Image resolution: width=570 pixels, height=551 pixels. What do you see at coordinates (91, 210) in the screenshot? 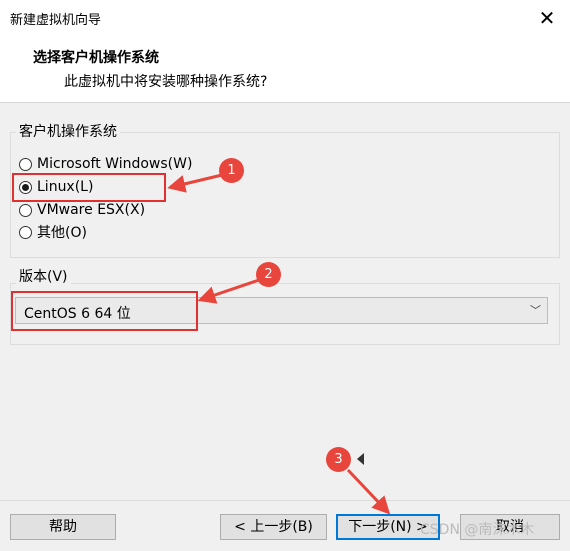
I see `radio-label: VMware ESX(X)` at bounding box center [91, 210].